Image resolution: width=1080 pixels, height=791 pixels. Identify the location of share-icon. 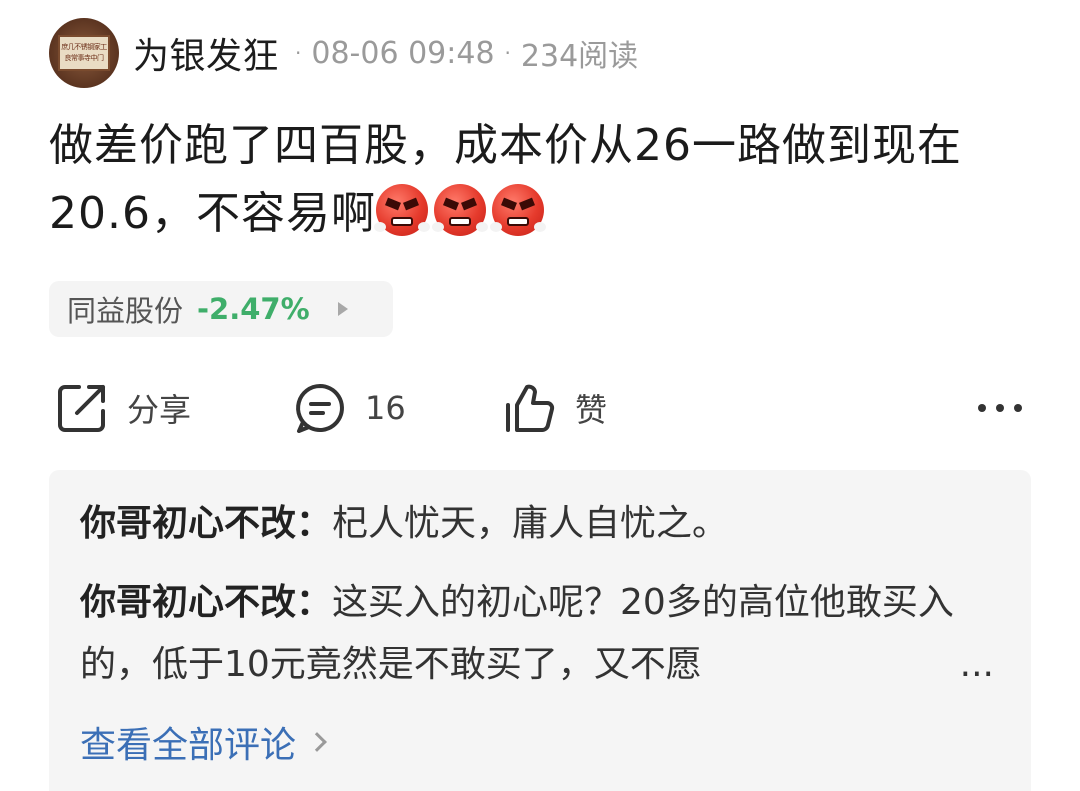
(81, 408).